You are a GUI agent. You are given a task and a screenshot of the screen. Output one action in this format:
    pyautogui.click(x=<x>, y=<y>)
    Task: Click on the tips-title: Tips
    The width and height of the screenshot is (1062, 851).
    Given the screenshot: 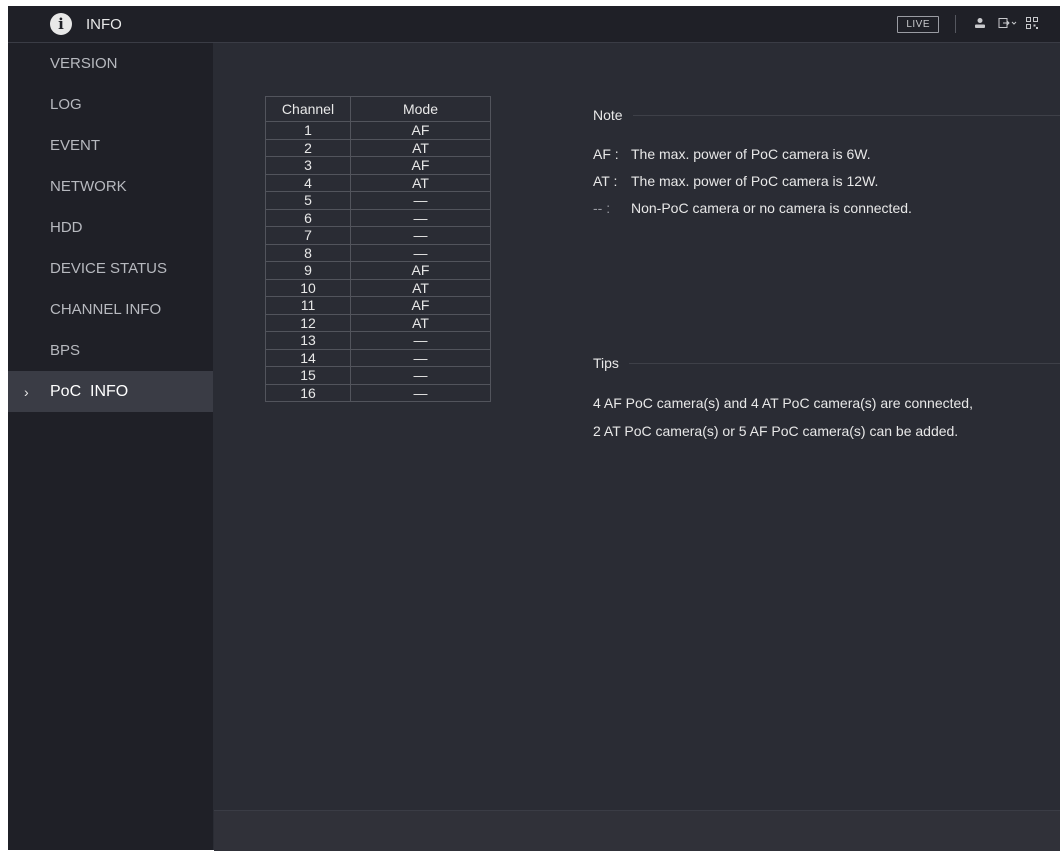 What is the action you would take?
    pyautogui.click(x=606, y=363)
    